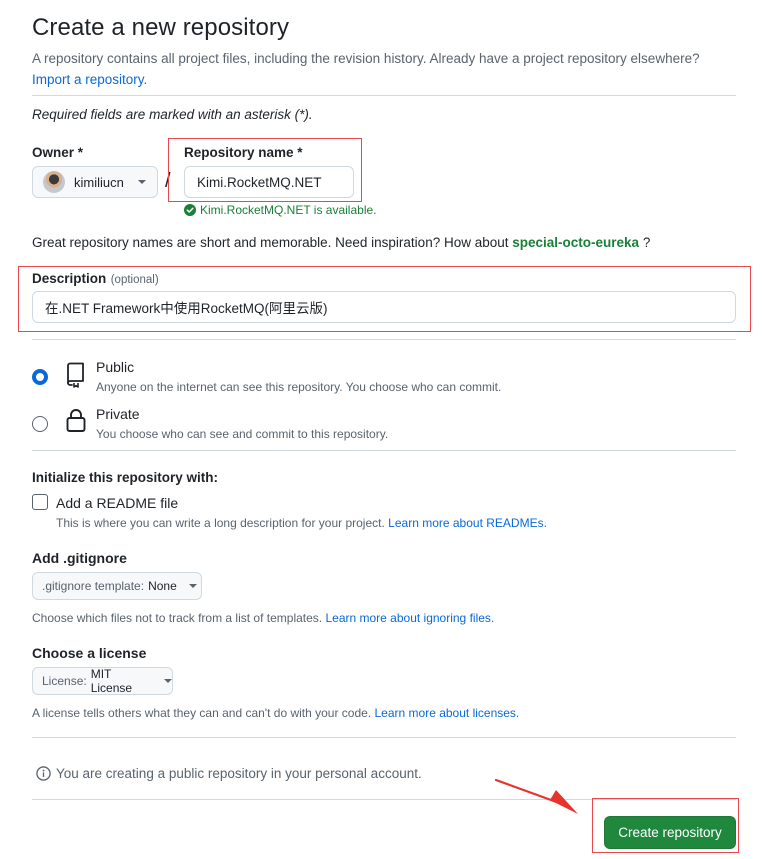 This screenshot has height=859, width=763. I want to click on init-heading: Initialize this repository with:, so click(125, 477).